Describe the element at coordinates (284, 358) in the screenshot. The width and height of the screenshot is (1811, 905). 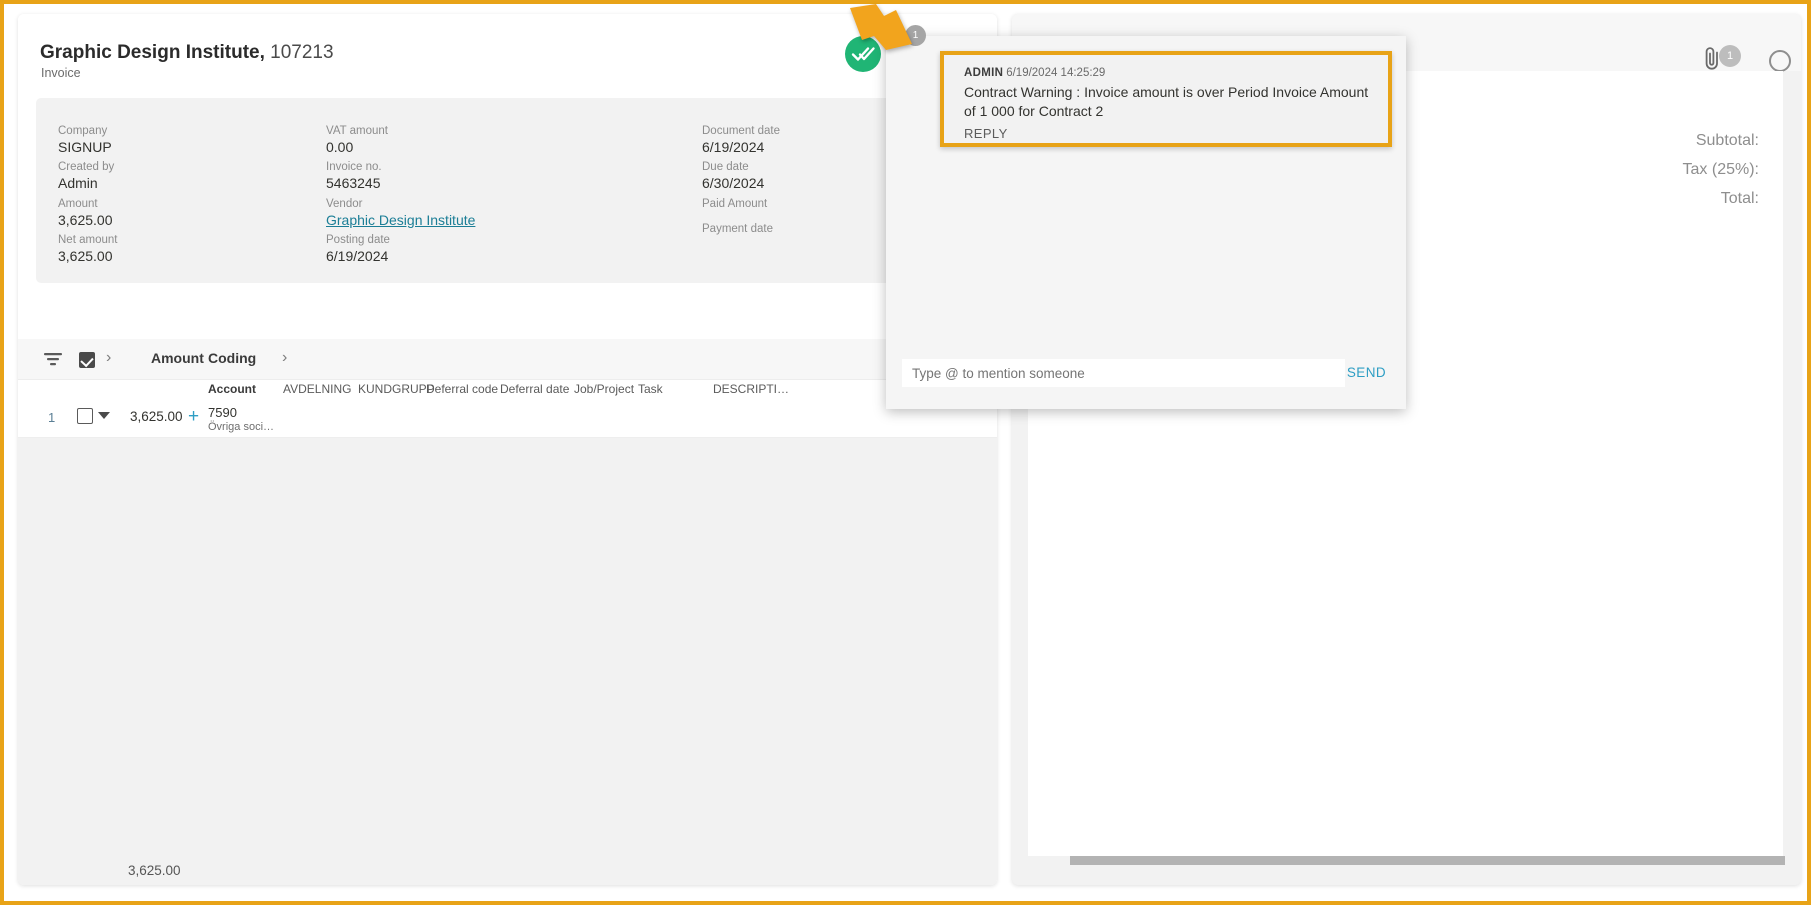
I see `chevron-right-icon-coding: ›` at that location.